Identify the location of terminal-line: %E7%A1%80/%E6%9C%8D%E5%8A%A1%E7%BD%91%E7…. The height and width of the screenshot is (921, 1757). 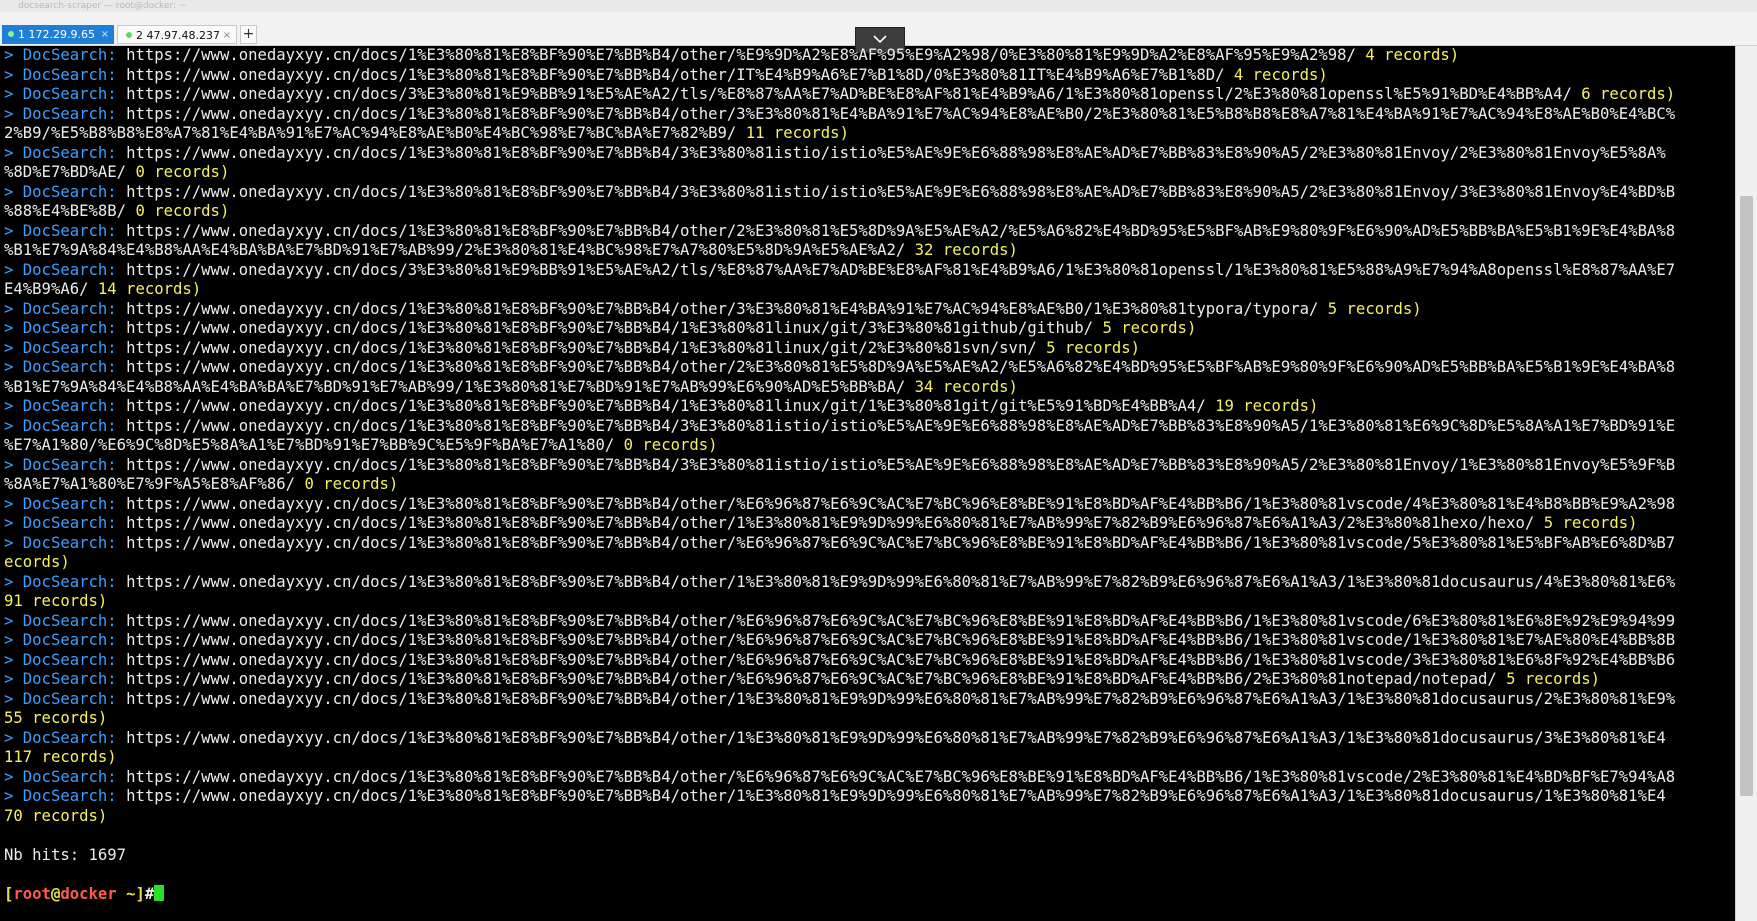
(869, 446).